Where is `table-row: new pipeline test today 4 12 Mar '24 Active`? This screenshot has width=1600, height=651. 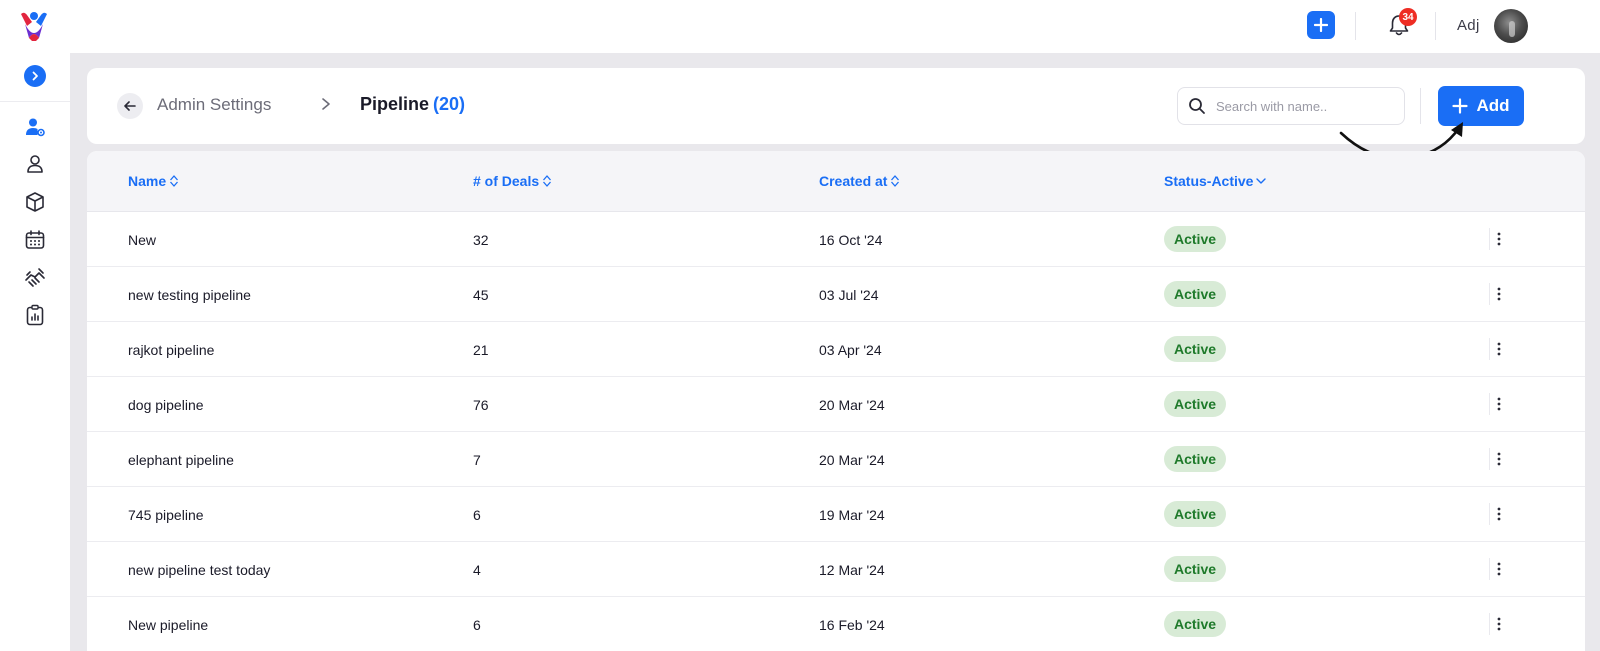 table-row: new pipeline test today 4 12 Mar '24 Active is located at coordinates (836, 569).